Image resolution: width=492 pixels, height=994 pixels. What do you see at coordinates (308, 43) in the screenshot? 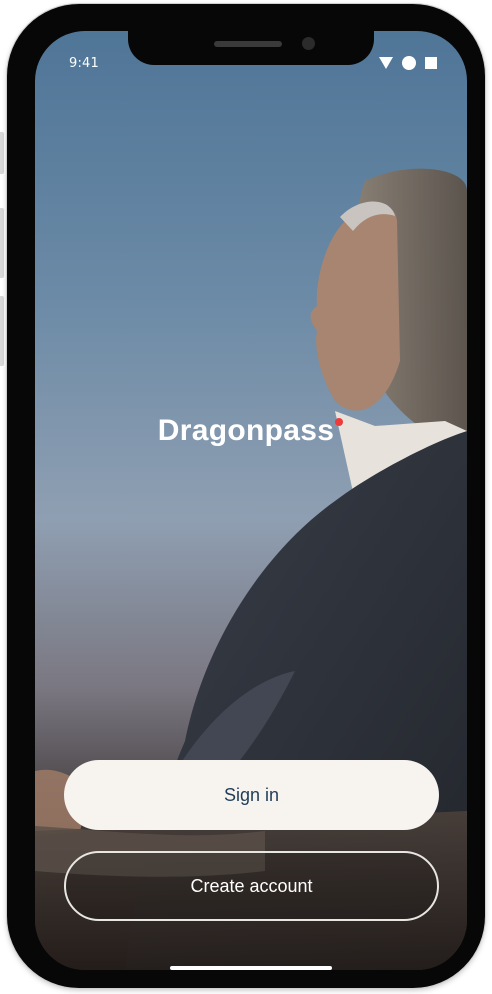
I see `phone-camera` at bounding box center [308, 43].